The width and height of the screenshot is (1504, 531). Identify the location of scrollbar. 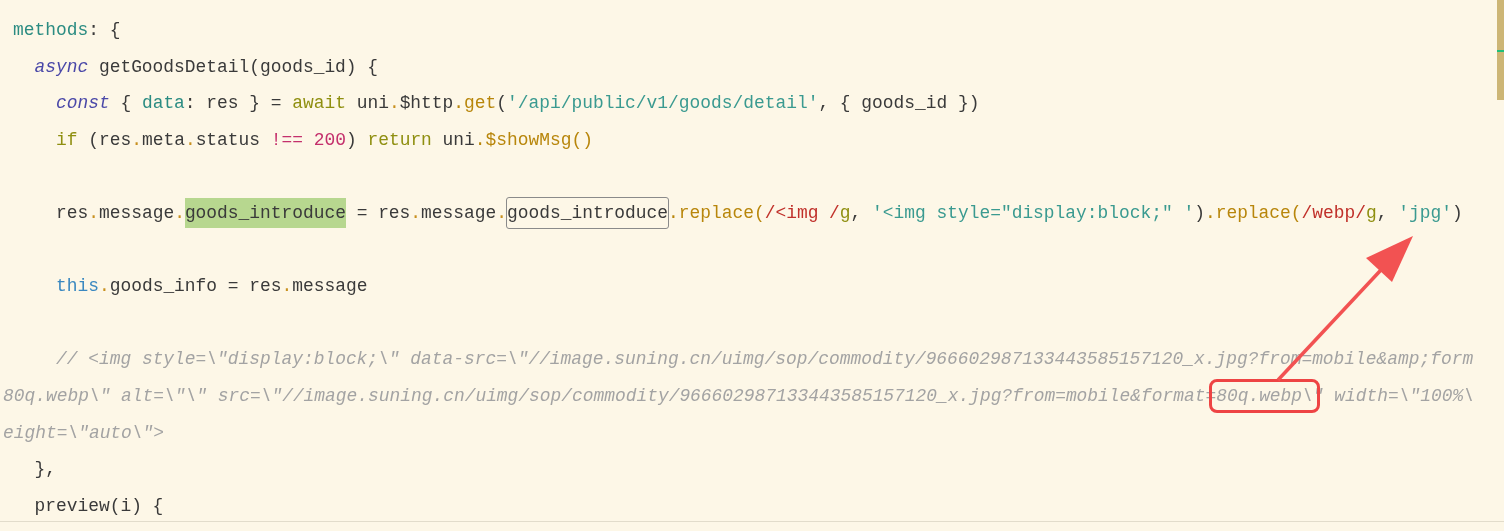
(1500, 50).